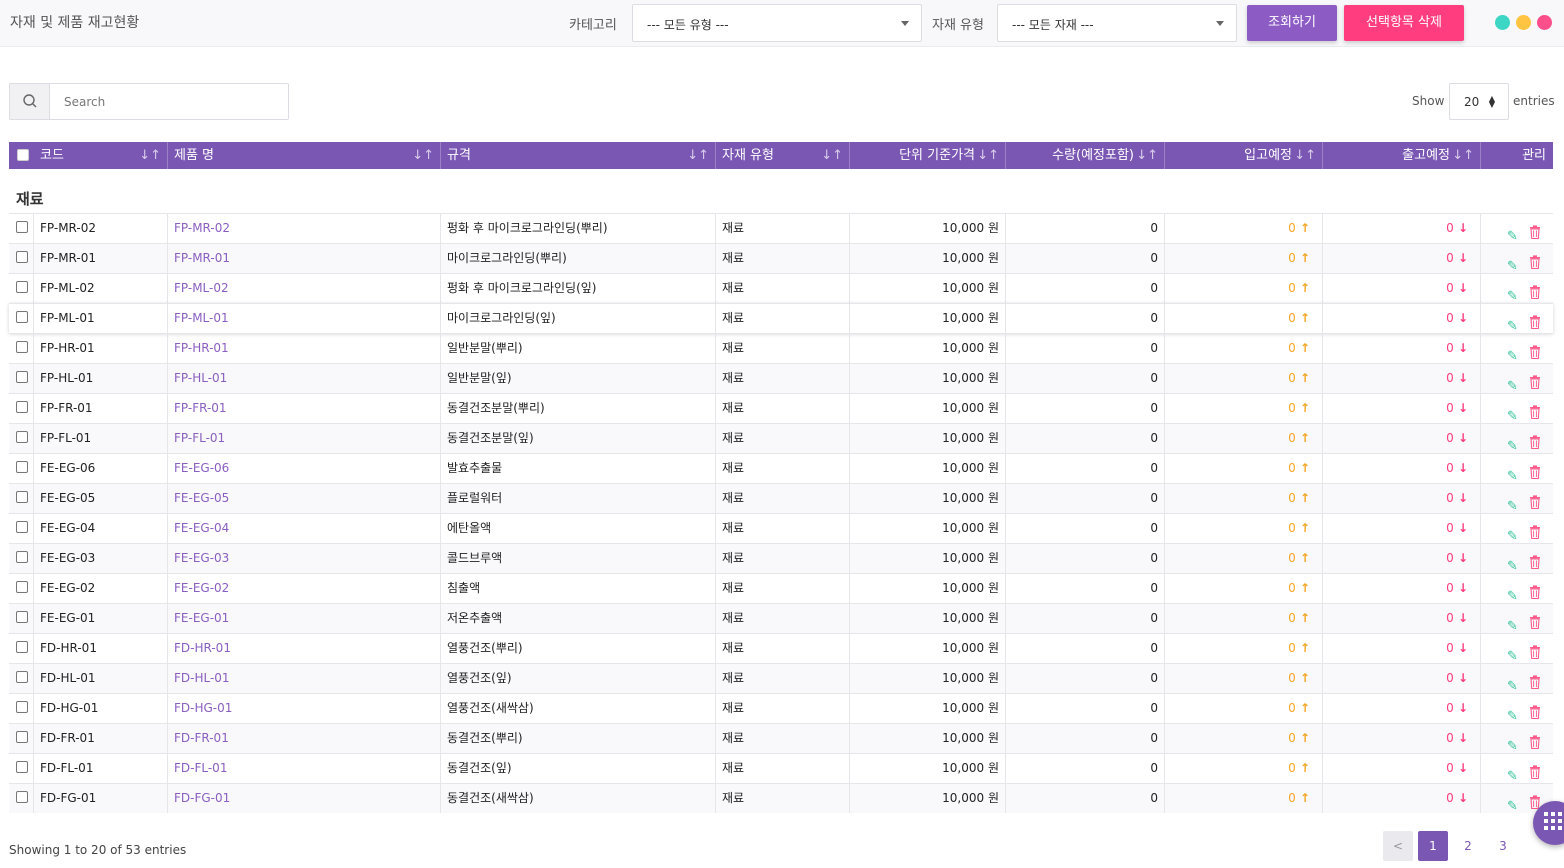 The width and height of the screenshot is (1564, 868). What do you see at coordinates (1404, 23) in the screenshot?
I see `delete-selected-button: 선택항목 삭제` at bounding box center [1404, 23].